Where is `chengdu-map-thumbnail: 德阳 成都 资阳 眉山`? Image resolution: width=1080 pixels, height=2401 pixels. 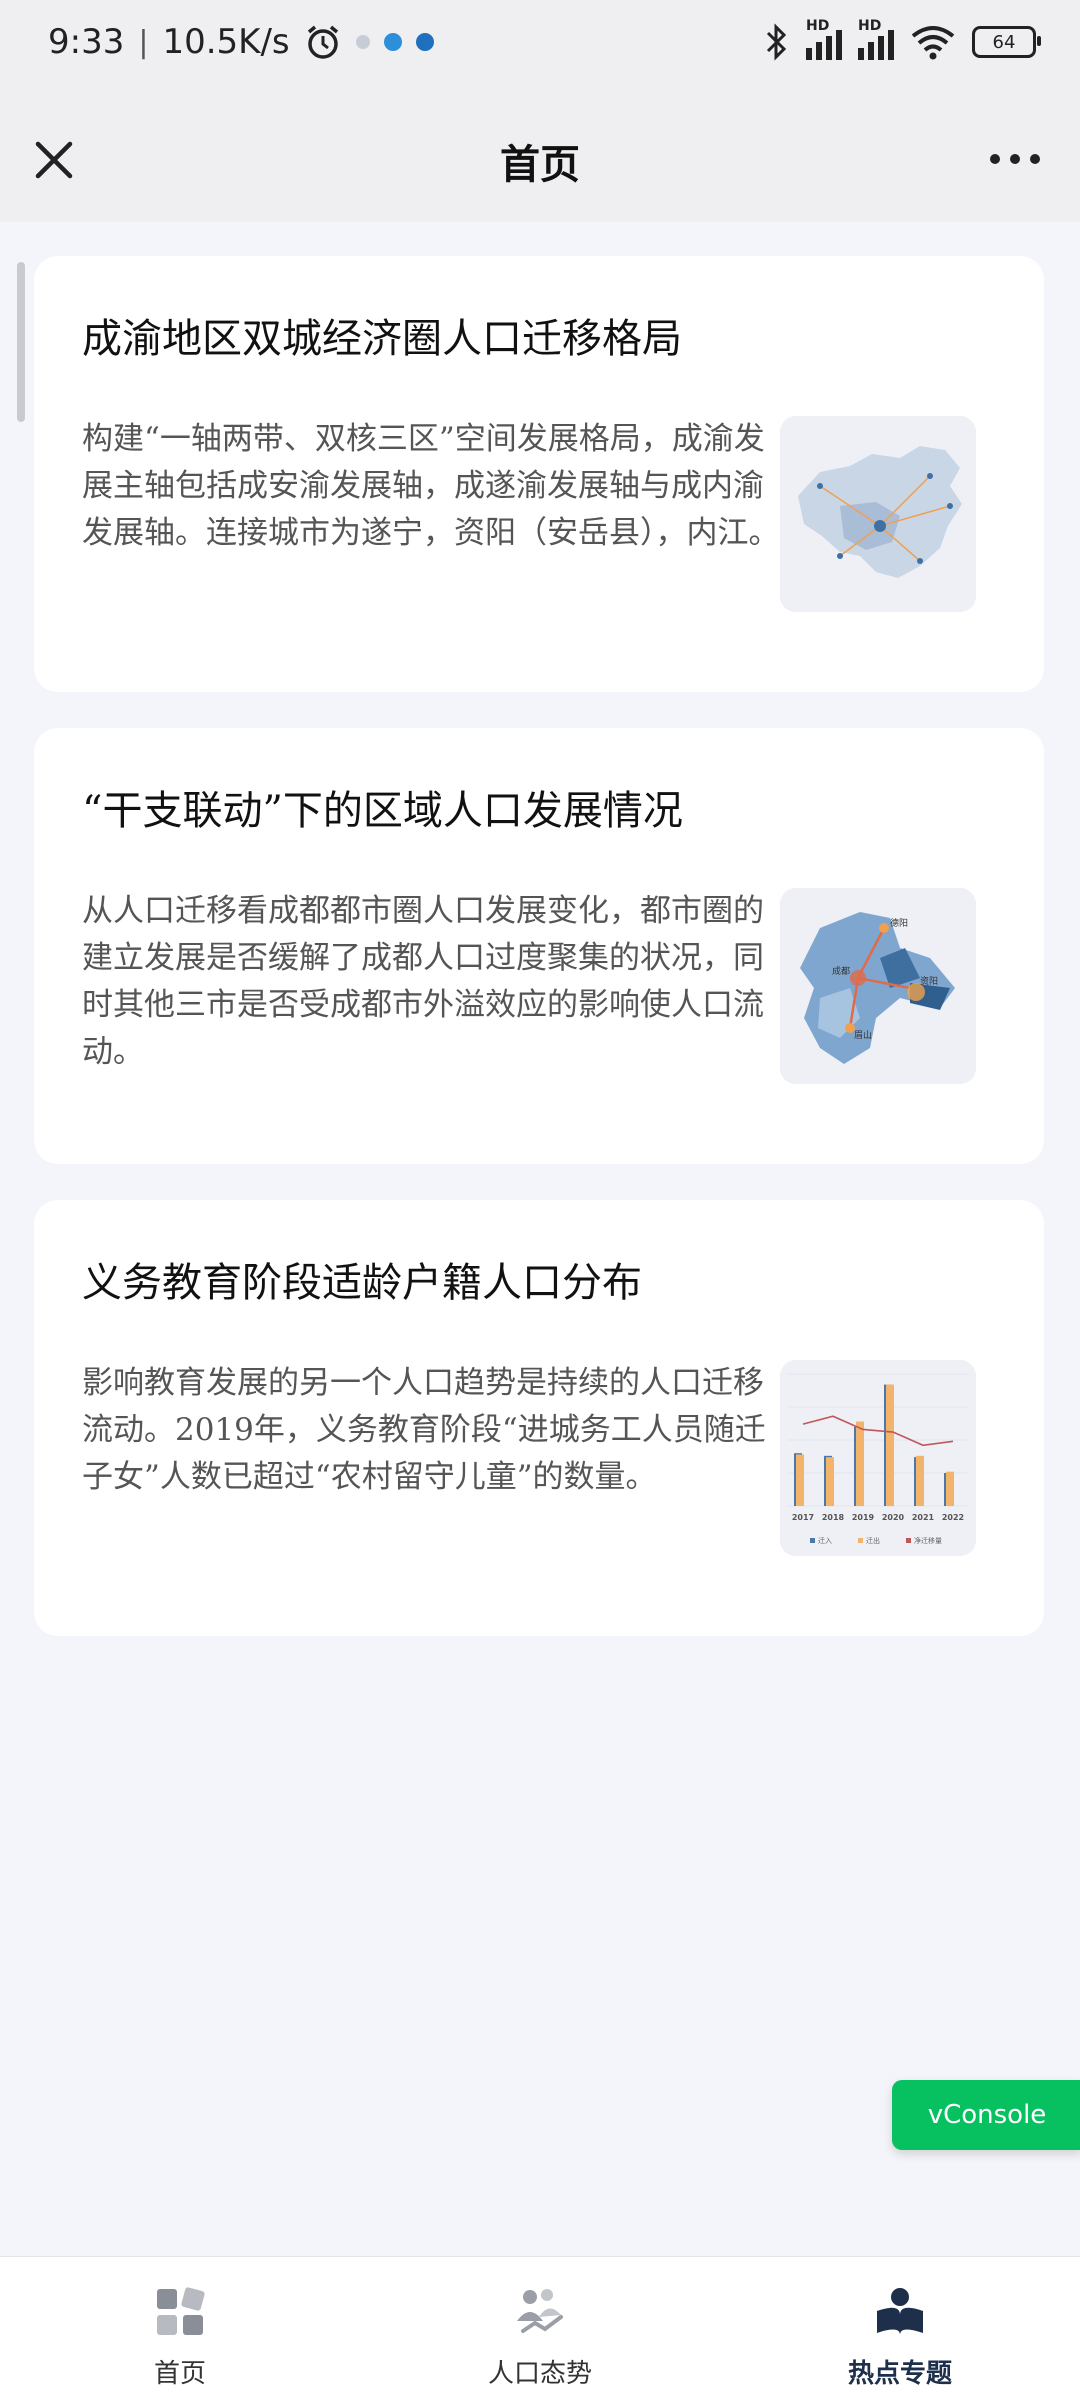 chengdu-map-thumbnail: 德阳 成都 资阳 眉山 is located at coordinates (878, 986).